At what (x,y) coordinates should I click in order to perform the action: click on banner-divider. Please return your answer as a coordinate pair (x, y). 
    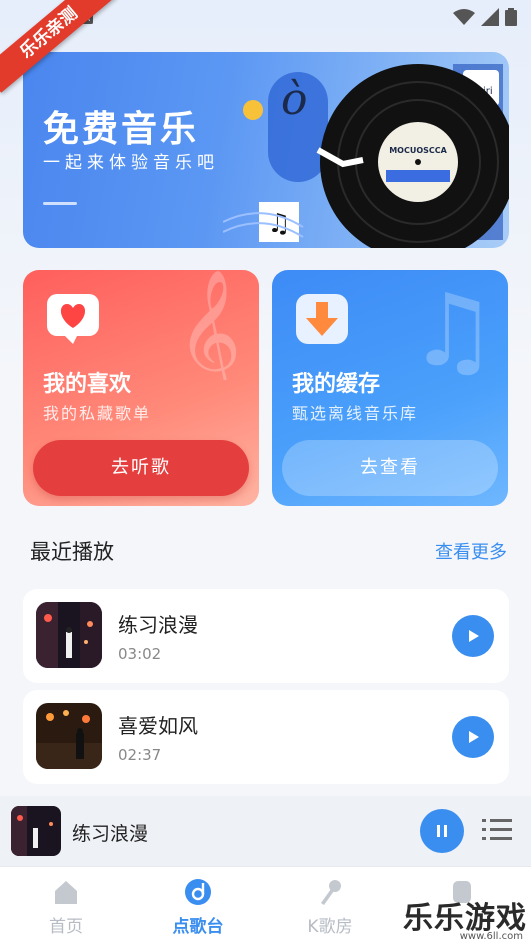
    Looking at the image, I should click on (60, 203).